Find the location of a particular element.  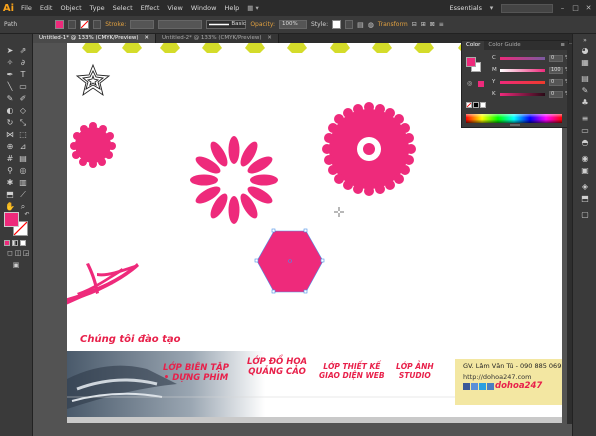

variable-width-field is located at coordinates (180, 24).